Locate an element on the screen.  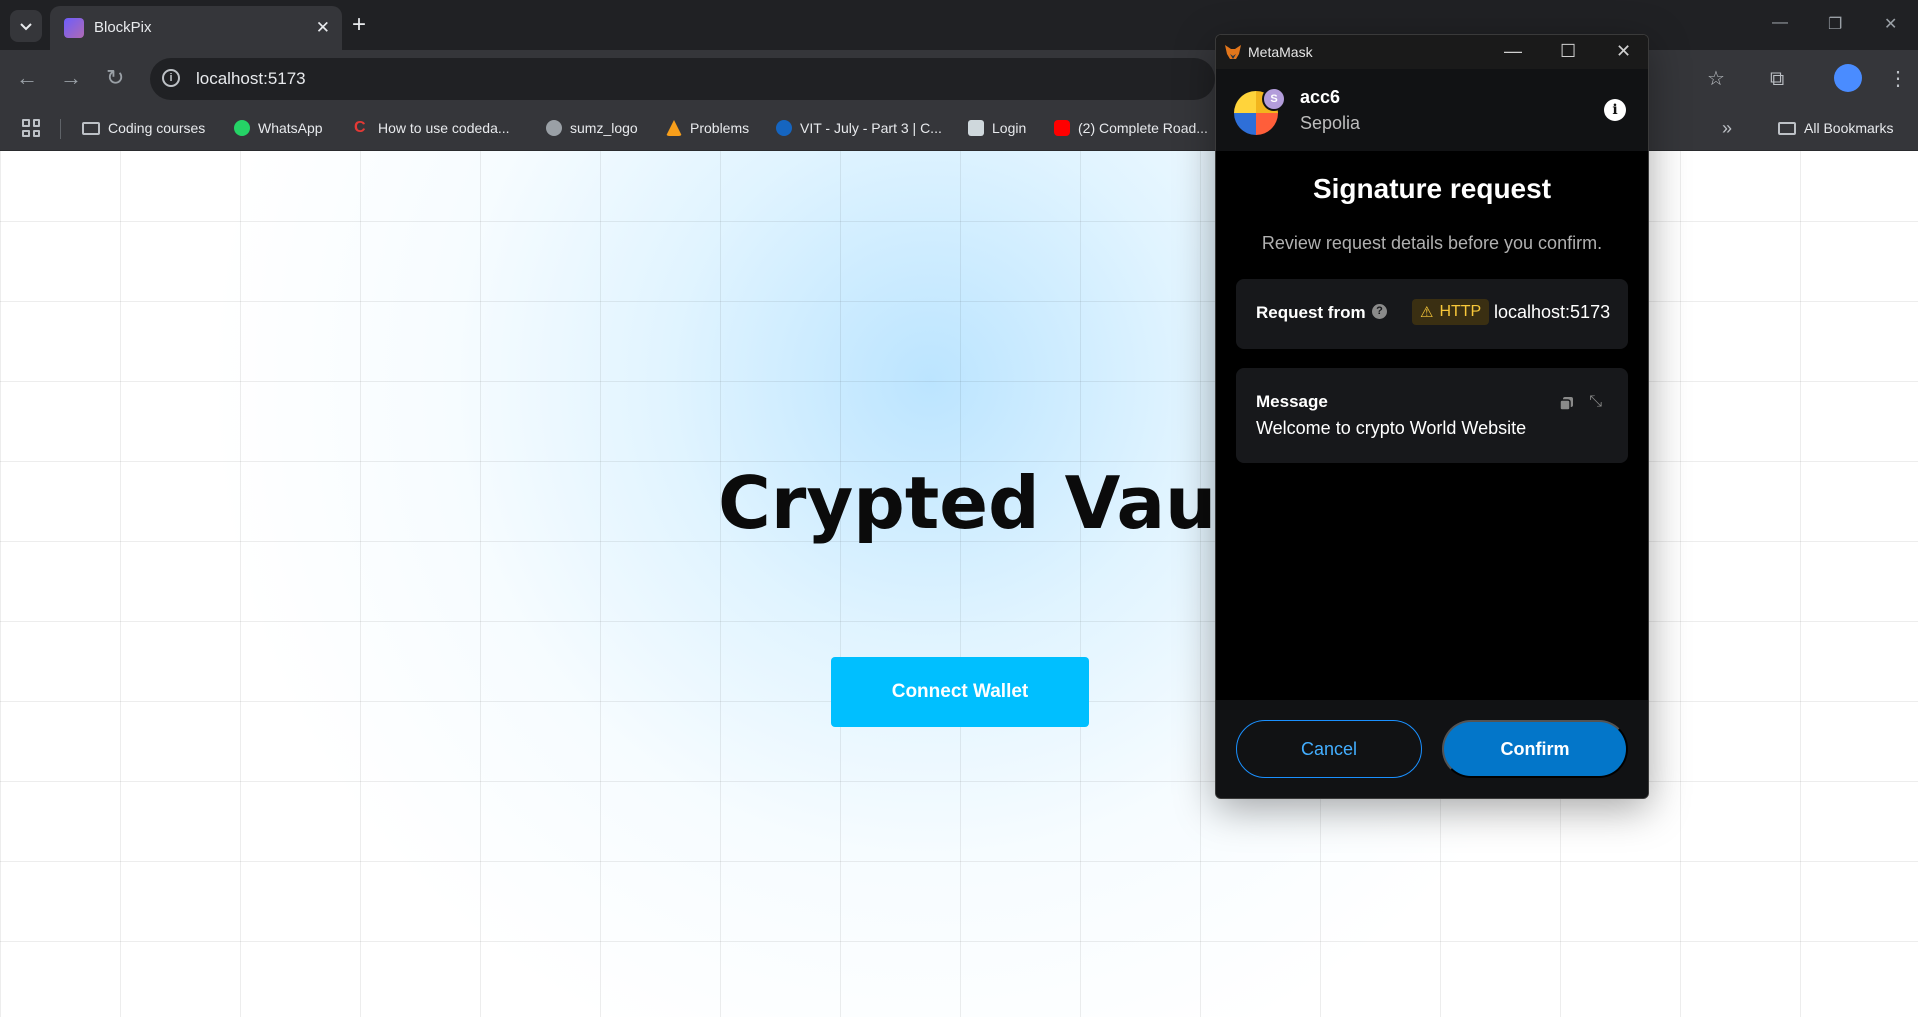
account-header: S acc6 Sepolia i is located at coordinates (1432, 110).